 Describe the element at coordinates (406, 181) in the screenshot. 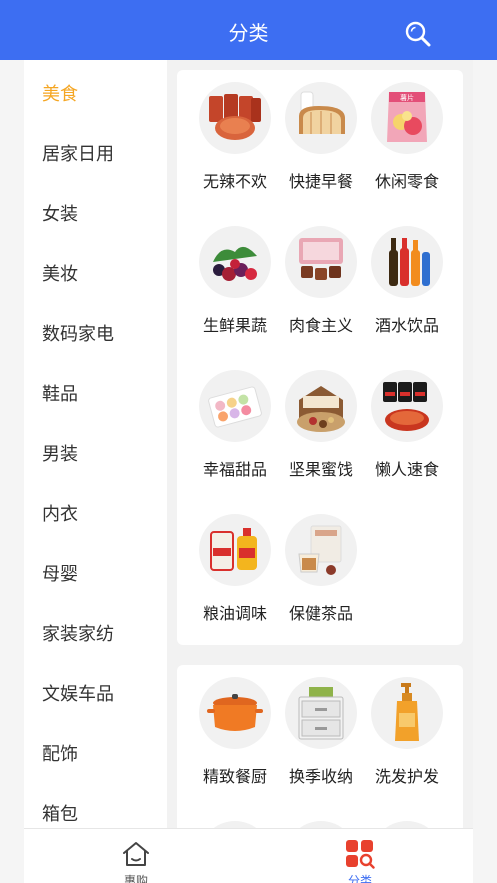

I see `subcategory-label: 休闲零食` at that location.